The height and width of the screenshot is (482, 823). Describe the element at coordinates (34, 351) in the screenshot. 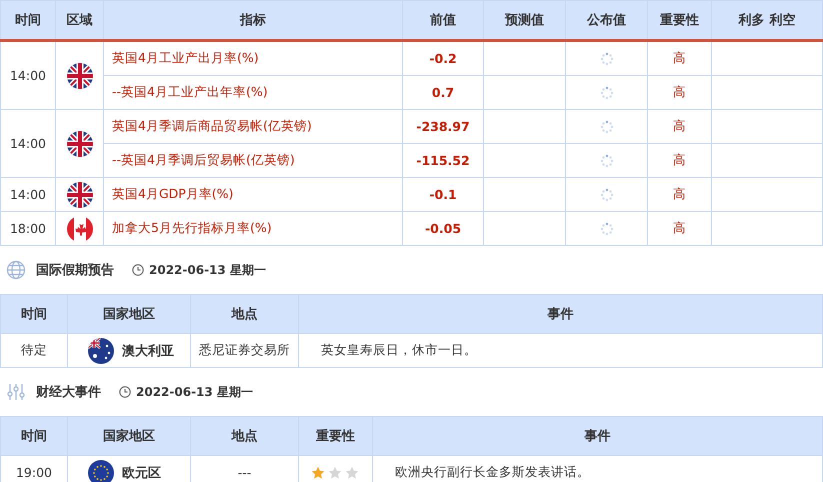

I see `time-cell: 待定` at that location.